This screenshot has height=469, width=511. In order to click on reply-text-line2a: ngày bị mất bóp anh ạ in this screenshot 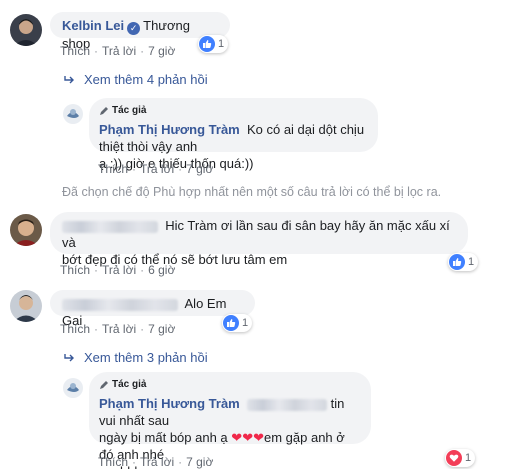, I will do `click(163, 437)`.